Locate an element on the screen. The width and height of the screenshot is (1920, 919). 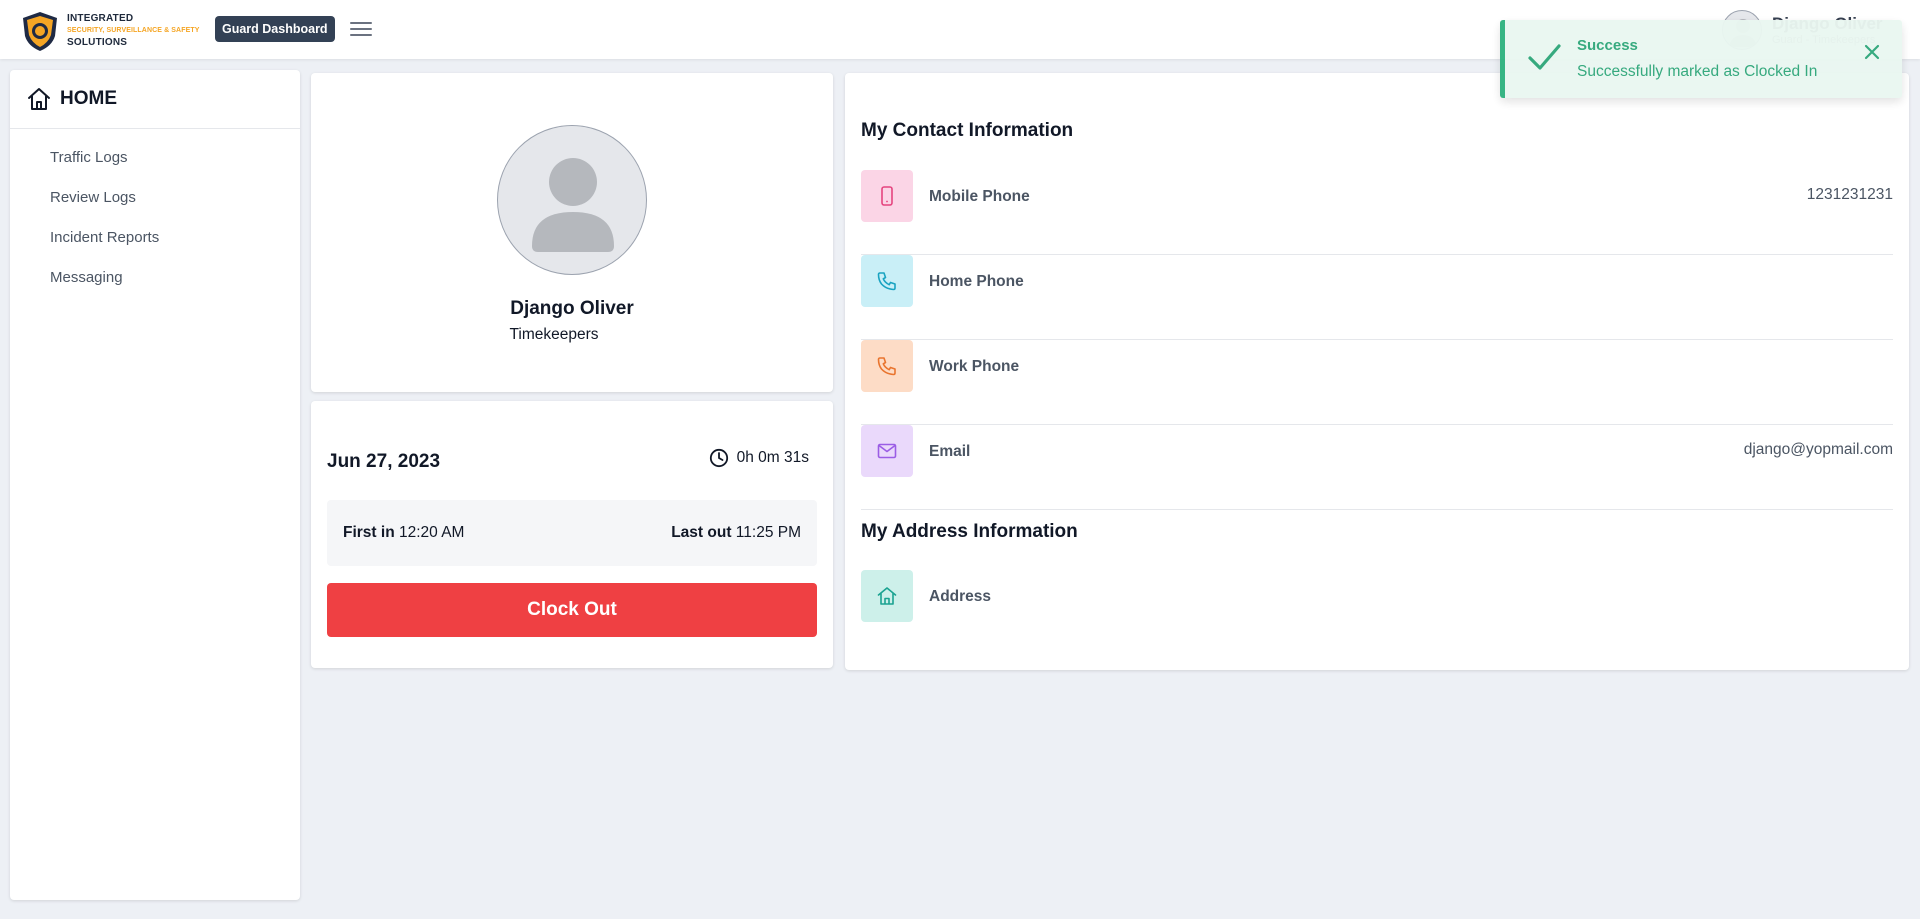
profile-role: Timekeepers is located at coordinates (554, 334).